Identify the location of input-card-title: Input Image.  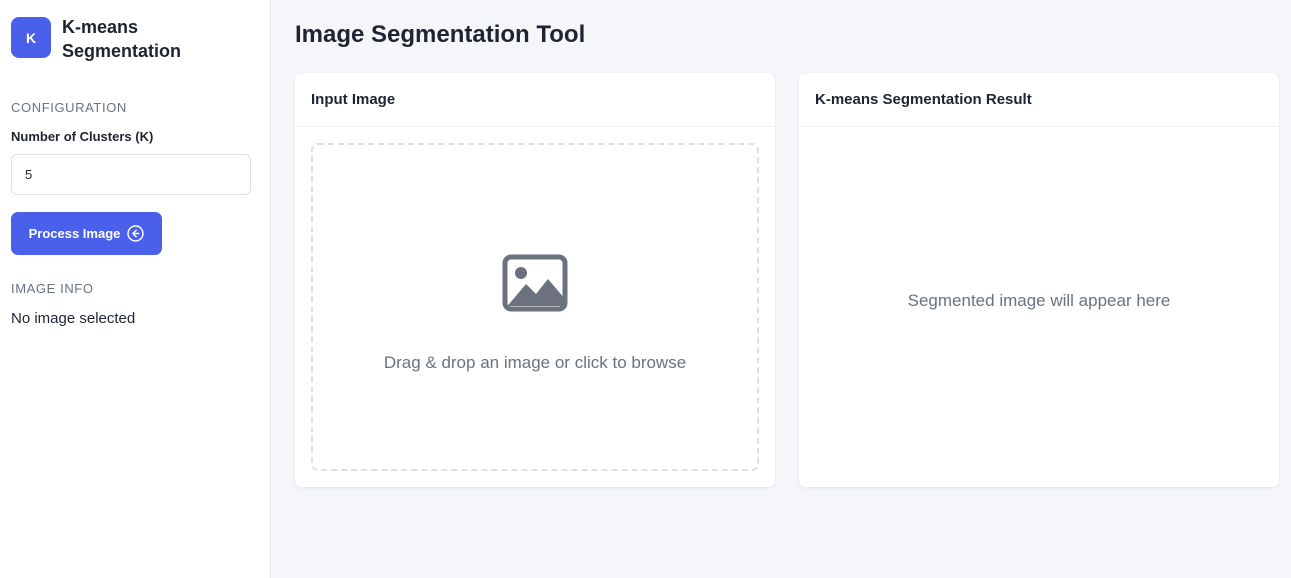
(535, 100).